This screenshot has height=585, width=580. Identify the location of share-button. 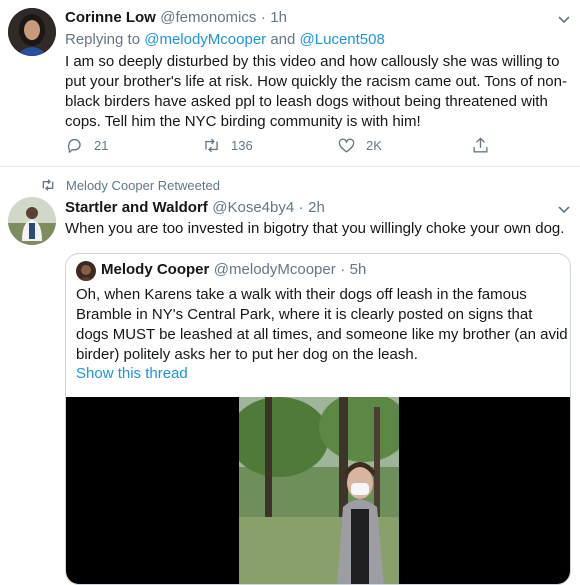
(480, 145).